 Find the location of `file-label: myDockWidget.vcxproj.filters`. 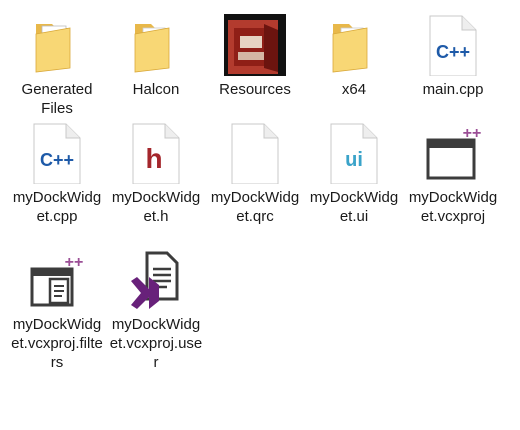

file-label: myDockWidget.vcxproj.filters is located at coordinates (57, 343).